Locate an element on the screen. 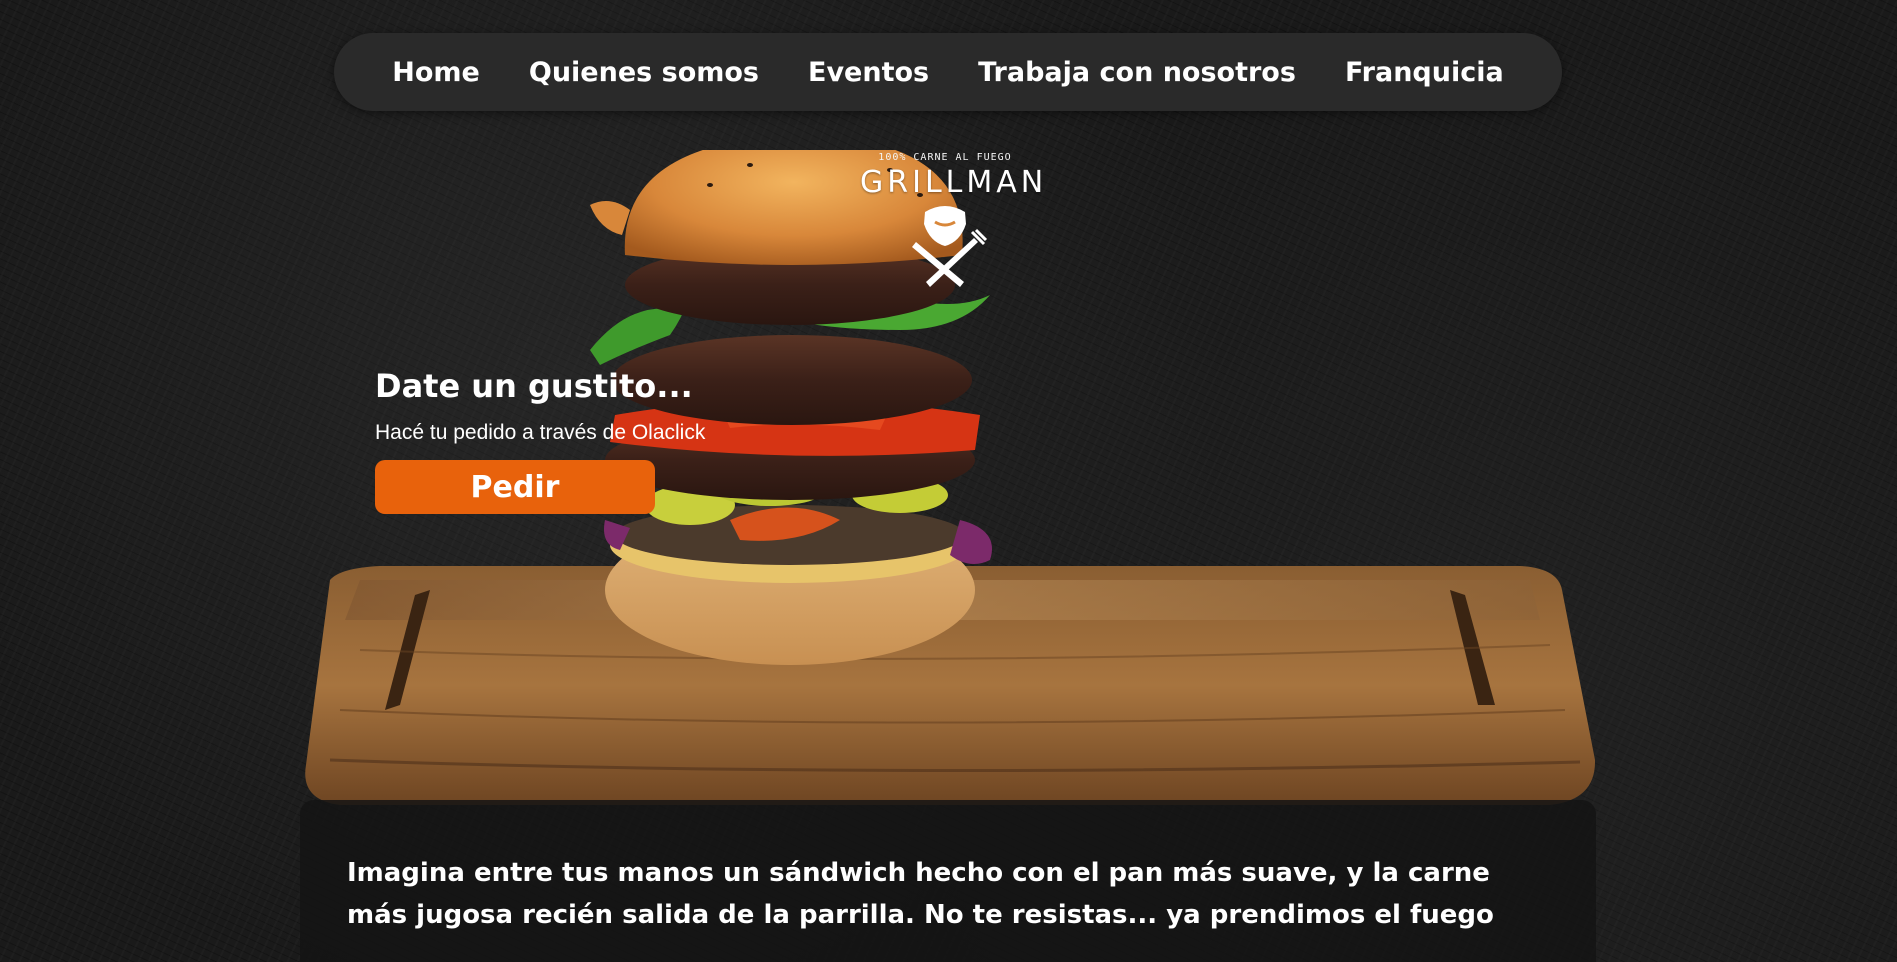 Image resolution: width=1897 pixels, height=962 pixels. nav-item-quienes-somos: Quienes somos is located at coordinates (644, 72).